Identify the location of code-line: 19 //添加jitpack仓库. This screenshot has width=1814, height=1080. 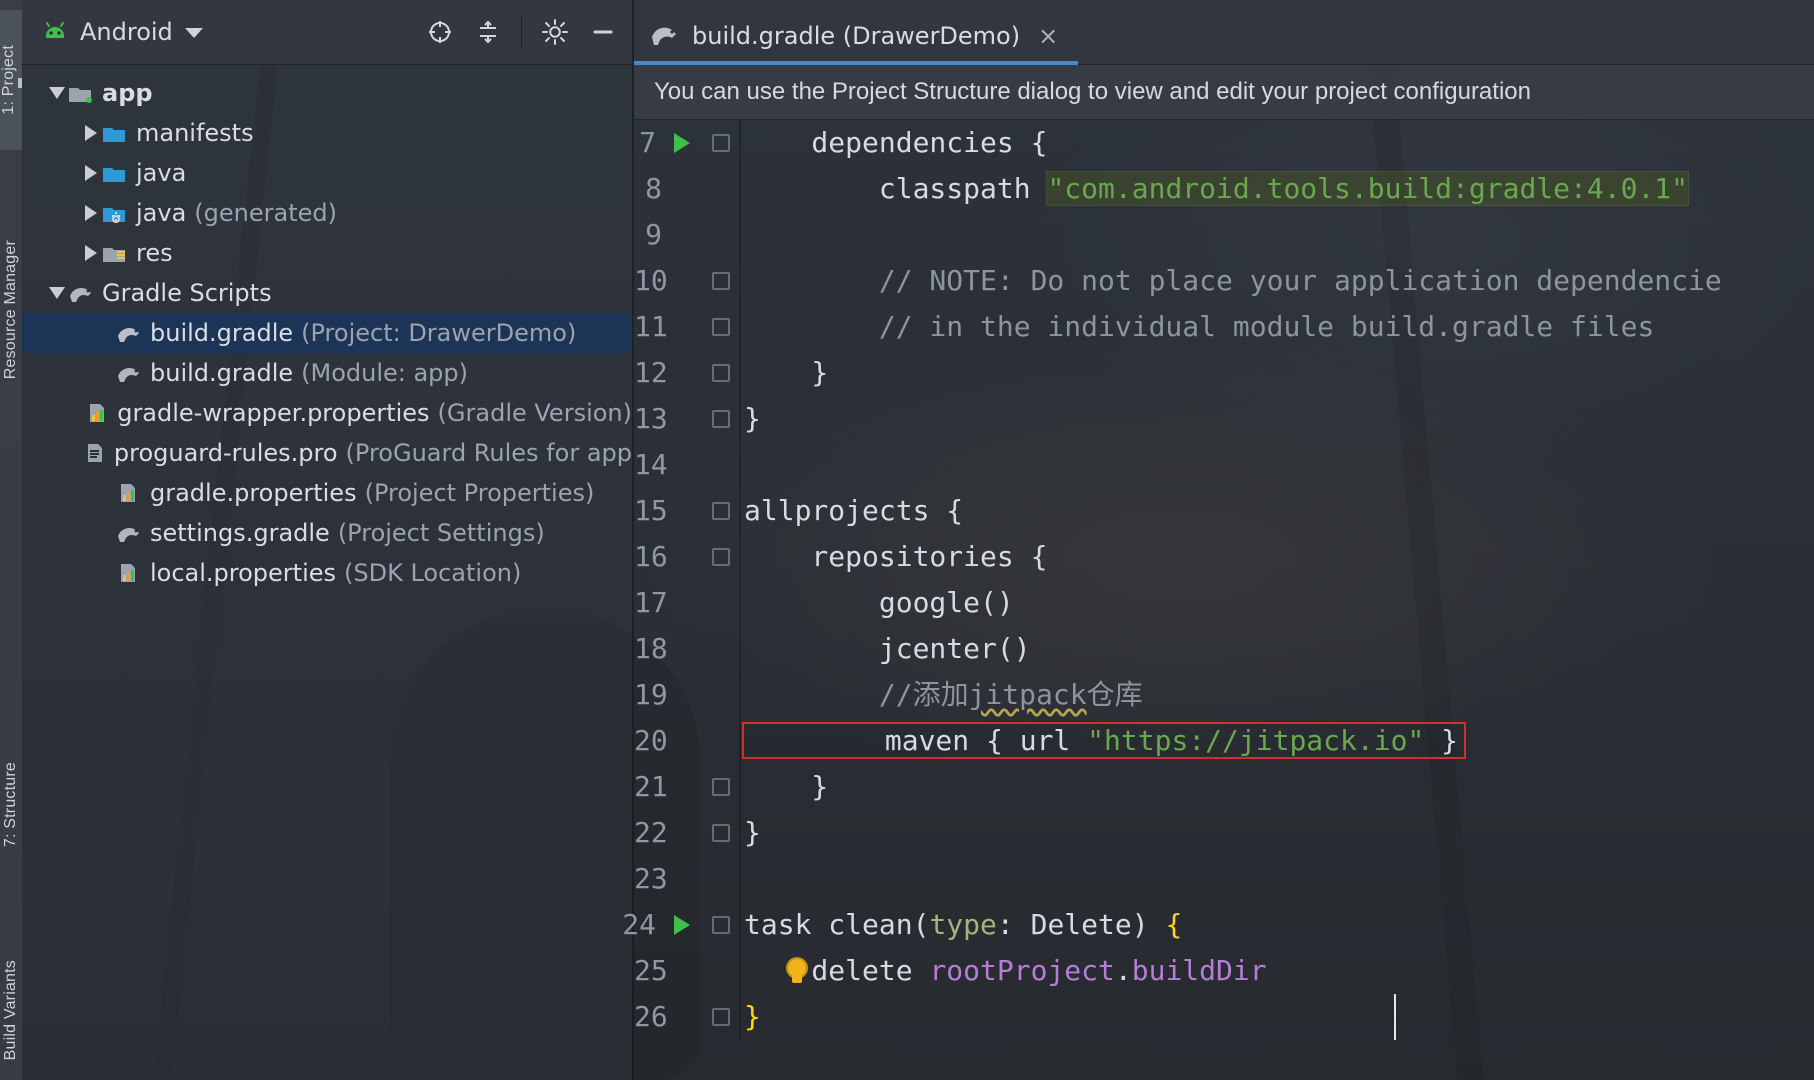
(1224, 695).